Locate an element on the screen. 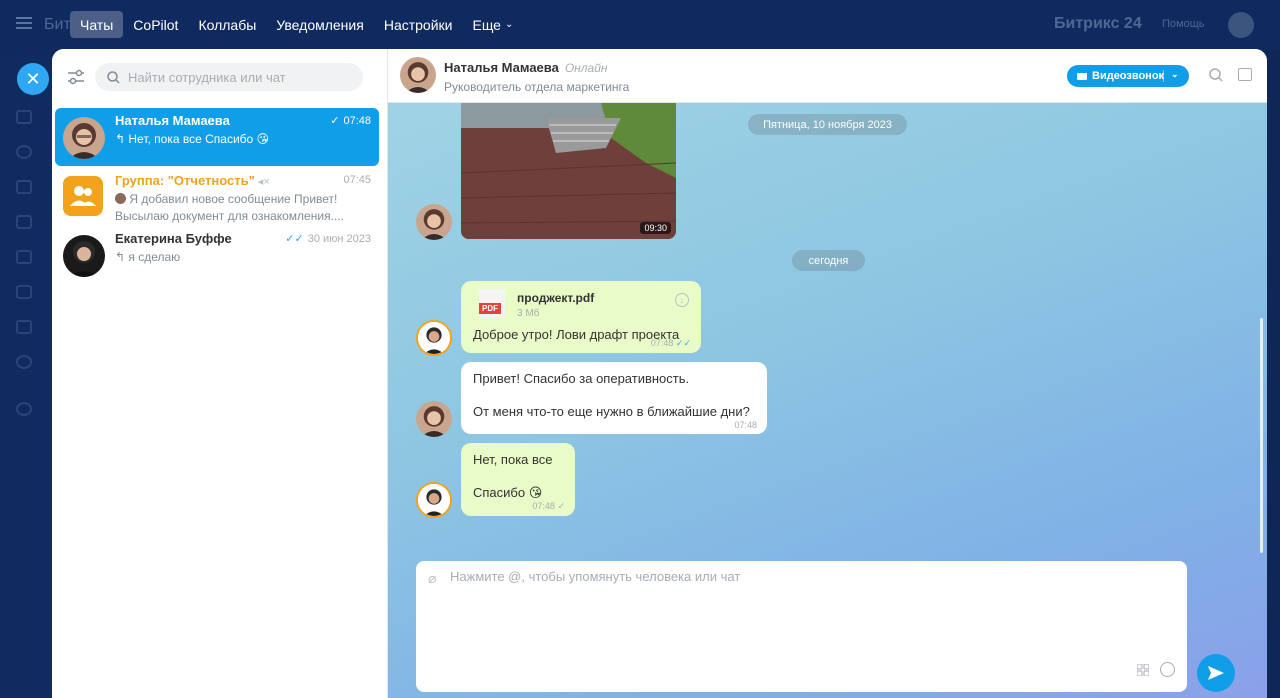  brand-logo-left: Бит is located at coordinates (57, 24).